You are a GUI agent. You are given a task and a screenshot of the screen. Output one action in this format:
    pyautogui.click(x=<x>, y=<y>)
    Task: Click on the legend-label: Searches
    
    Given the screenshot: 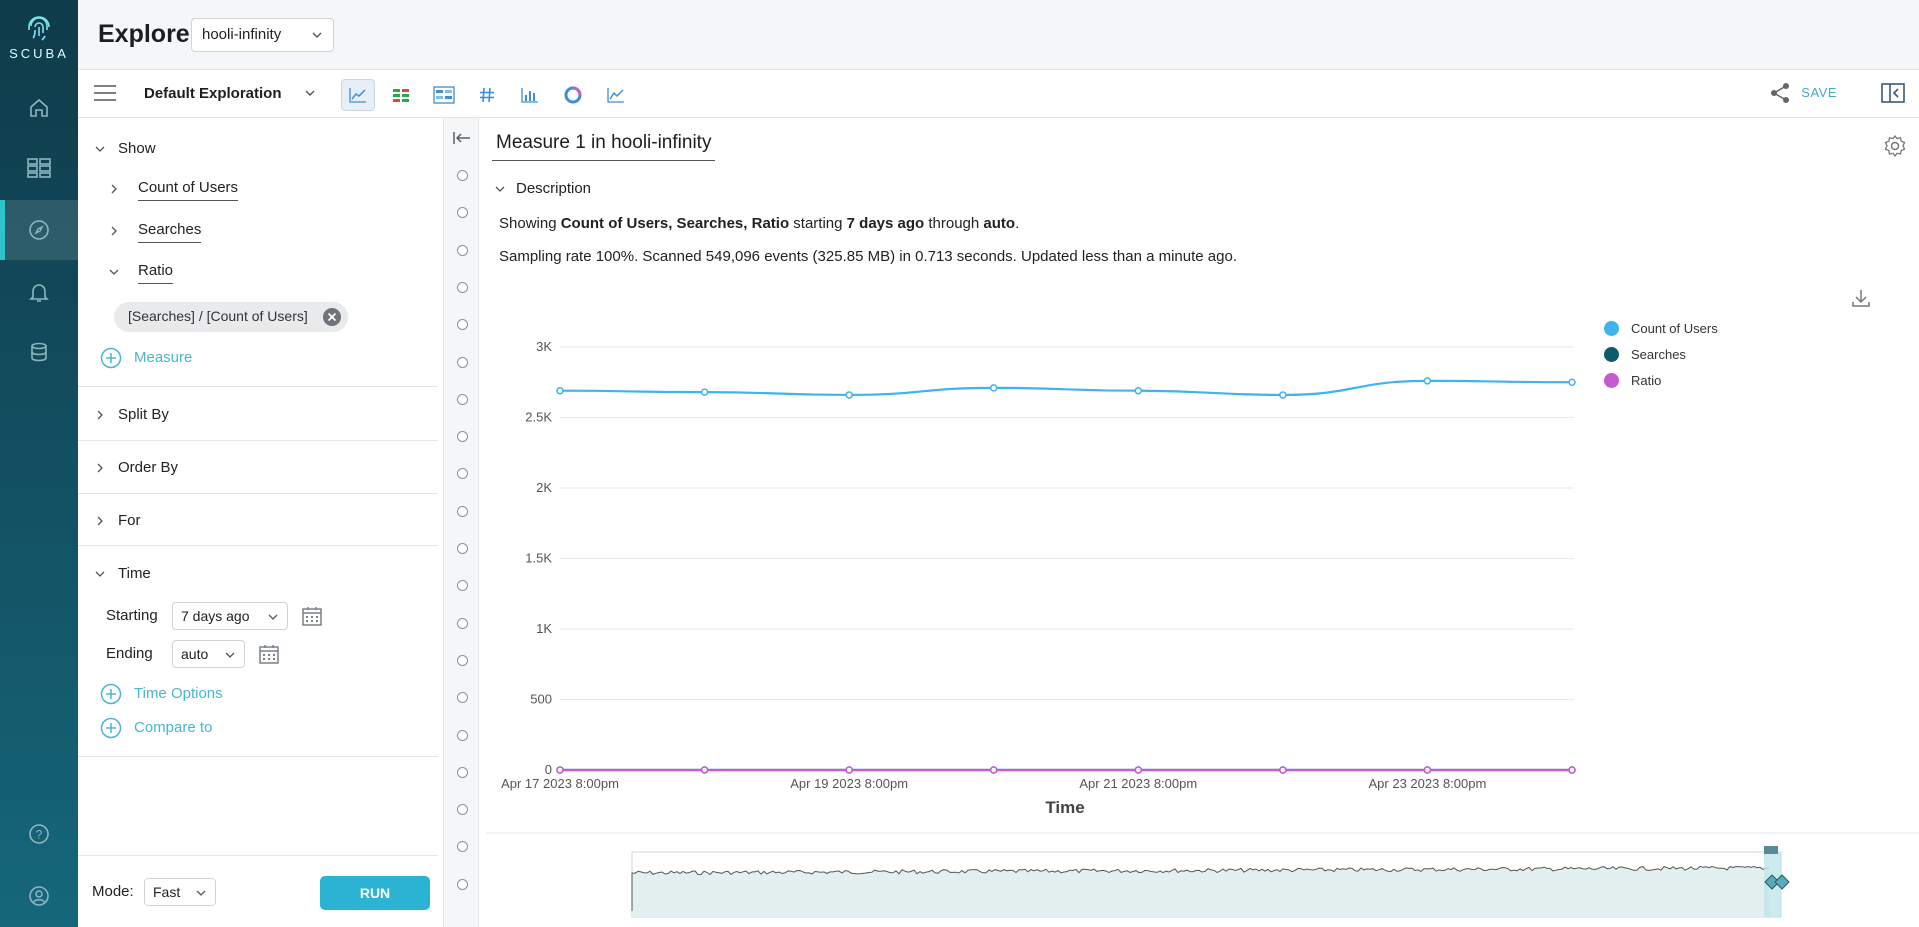 What is the action you would take?
    pyautogui.click(x=1658, y=354)
    